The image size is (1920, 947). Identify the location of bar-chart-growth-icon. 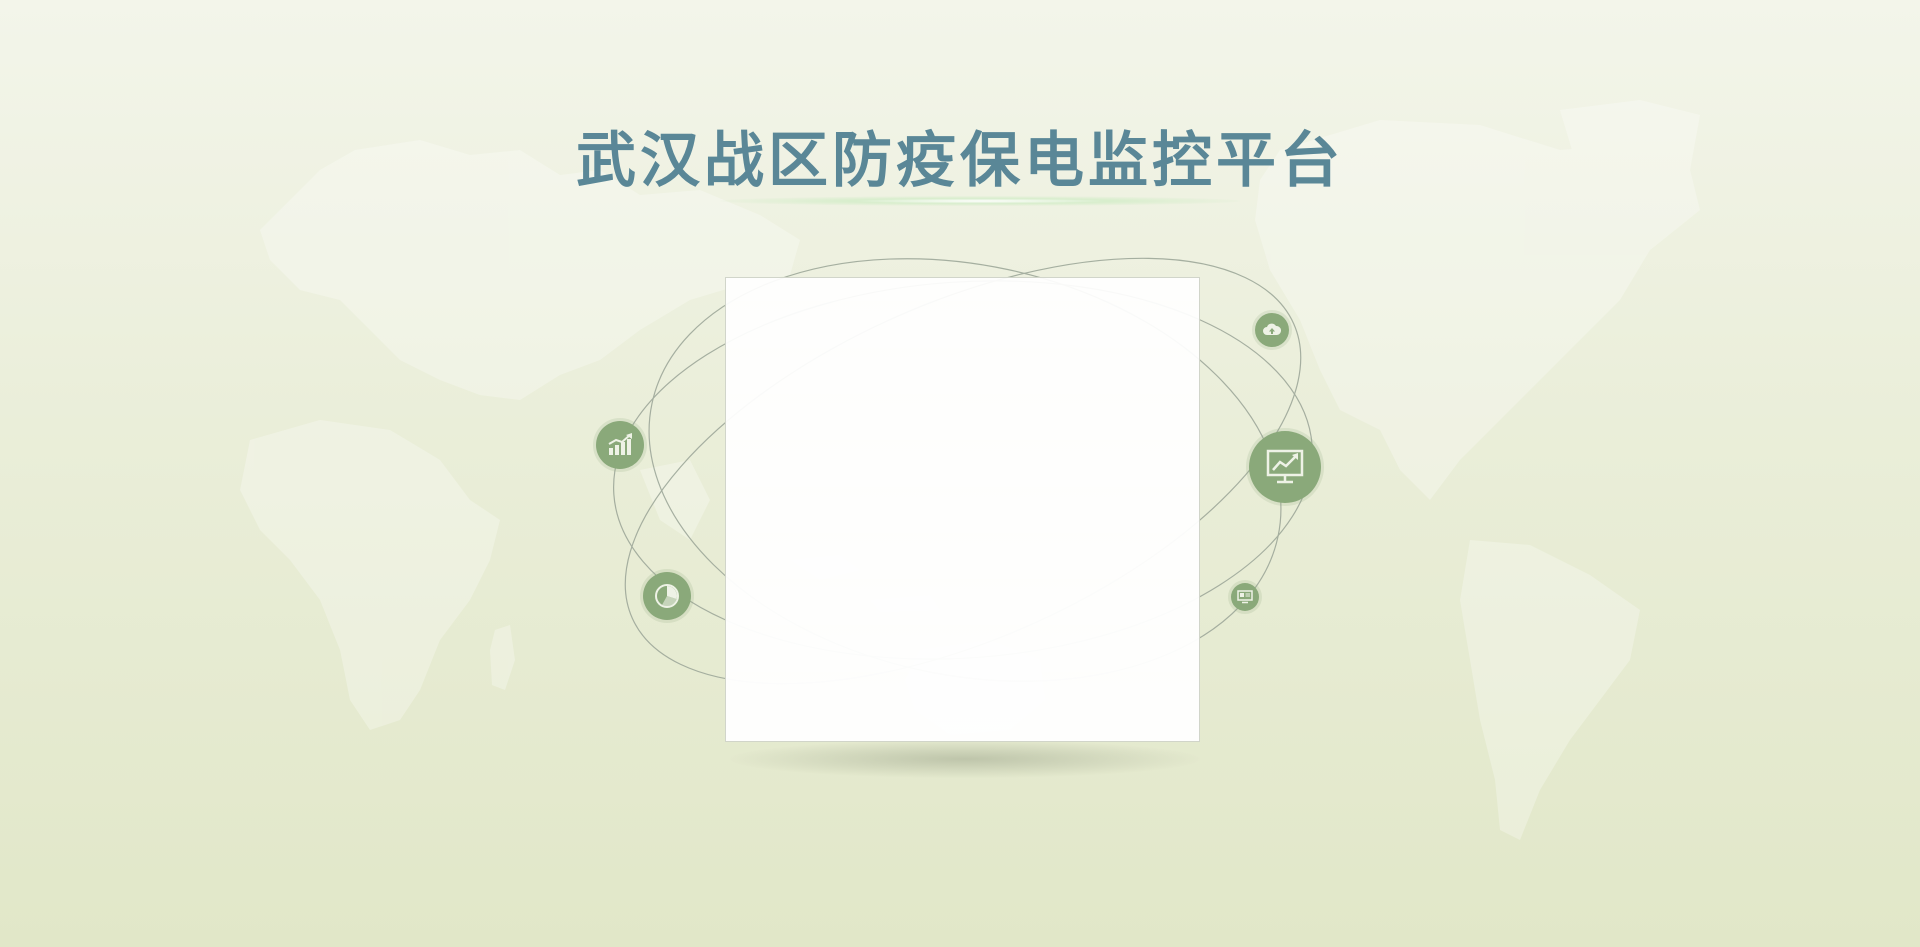
(620, 445).